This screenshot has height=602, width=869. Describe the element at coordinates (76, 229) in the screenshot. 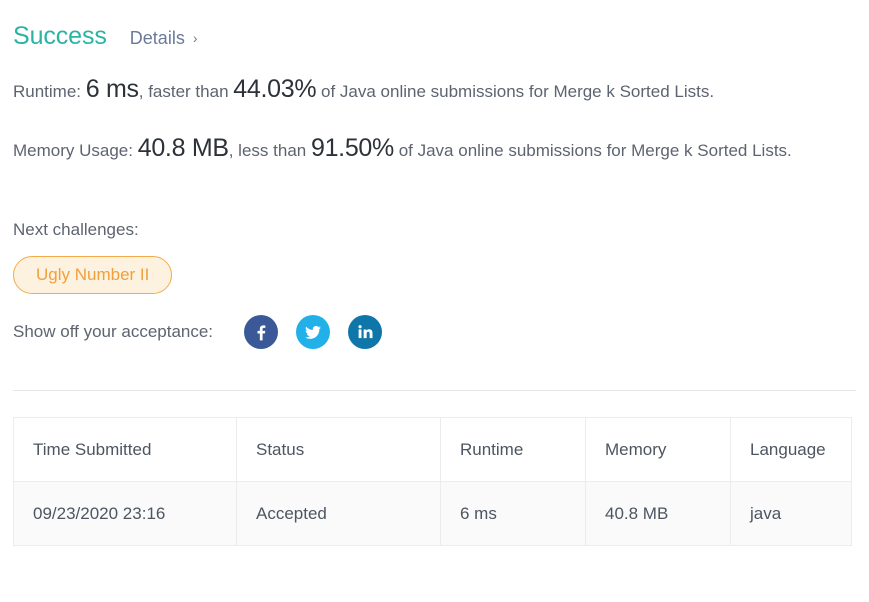

I see `next-challenges-label: Next challenges:` at that location.